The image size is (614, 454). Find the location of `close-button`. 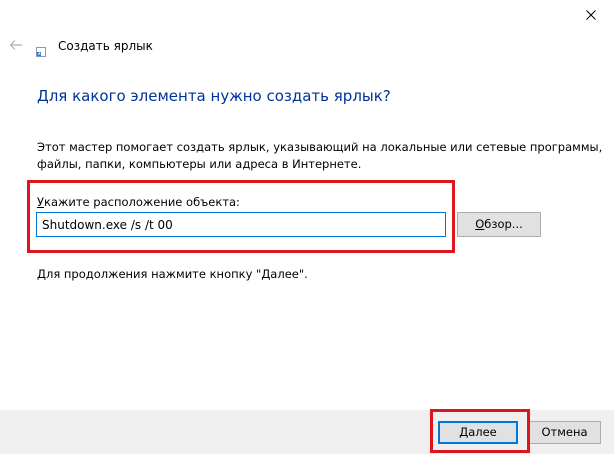

close-button is located at coordinates (591, 15).